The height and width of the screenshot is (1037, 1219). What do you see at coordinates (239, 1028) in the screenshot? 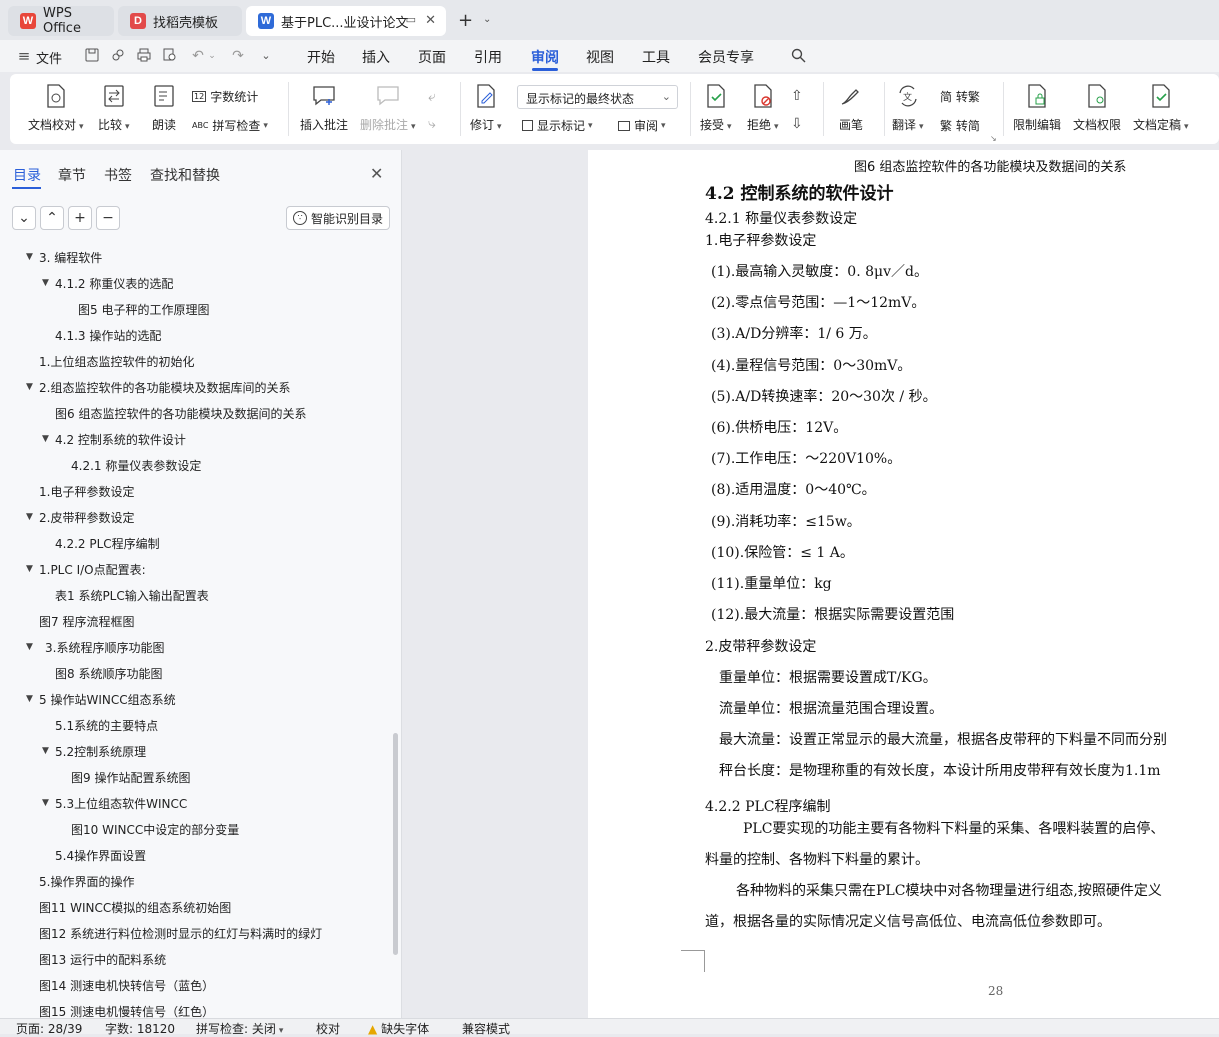
I see `spell-check-indicator: 拼写检查: 关闭 ▾` at bounding box center [239, 1028].